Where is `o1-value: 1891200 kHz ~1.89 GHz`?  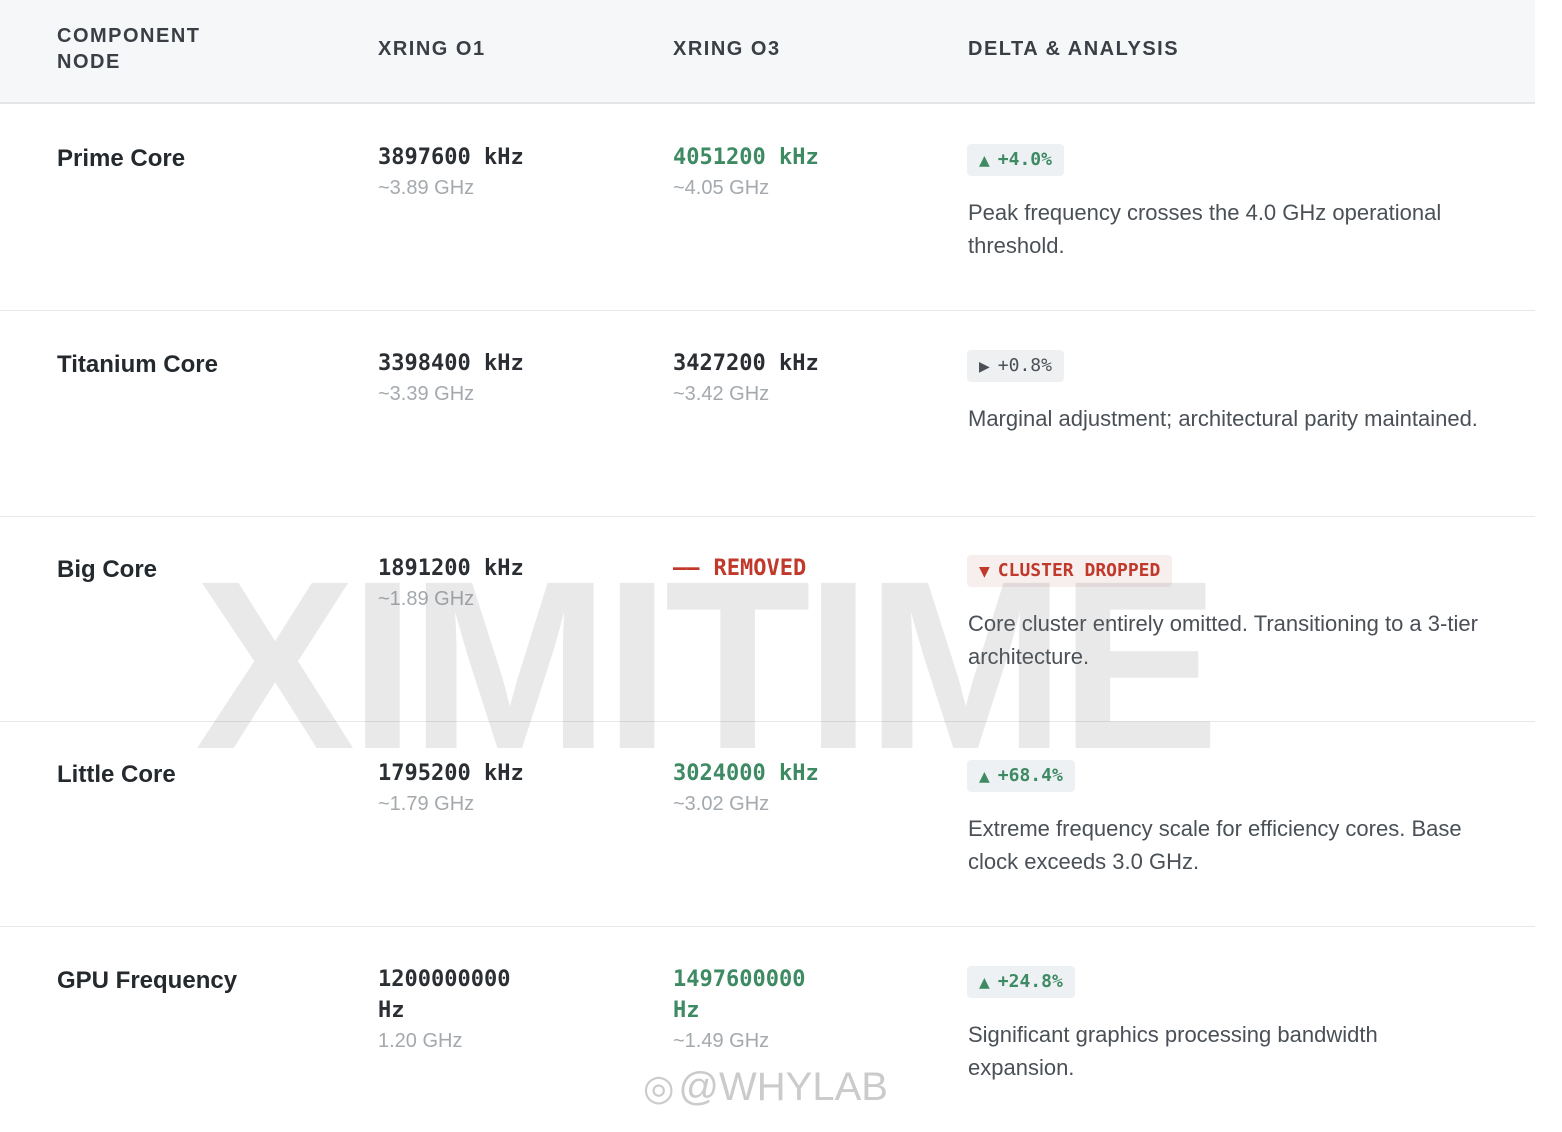 o1-value: 1891200 kHz ~1.89 GHz is located at coordinates (478, 583).